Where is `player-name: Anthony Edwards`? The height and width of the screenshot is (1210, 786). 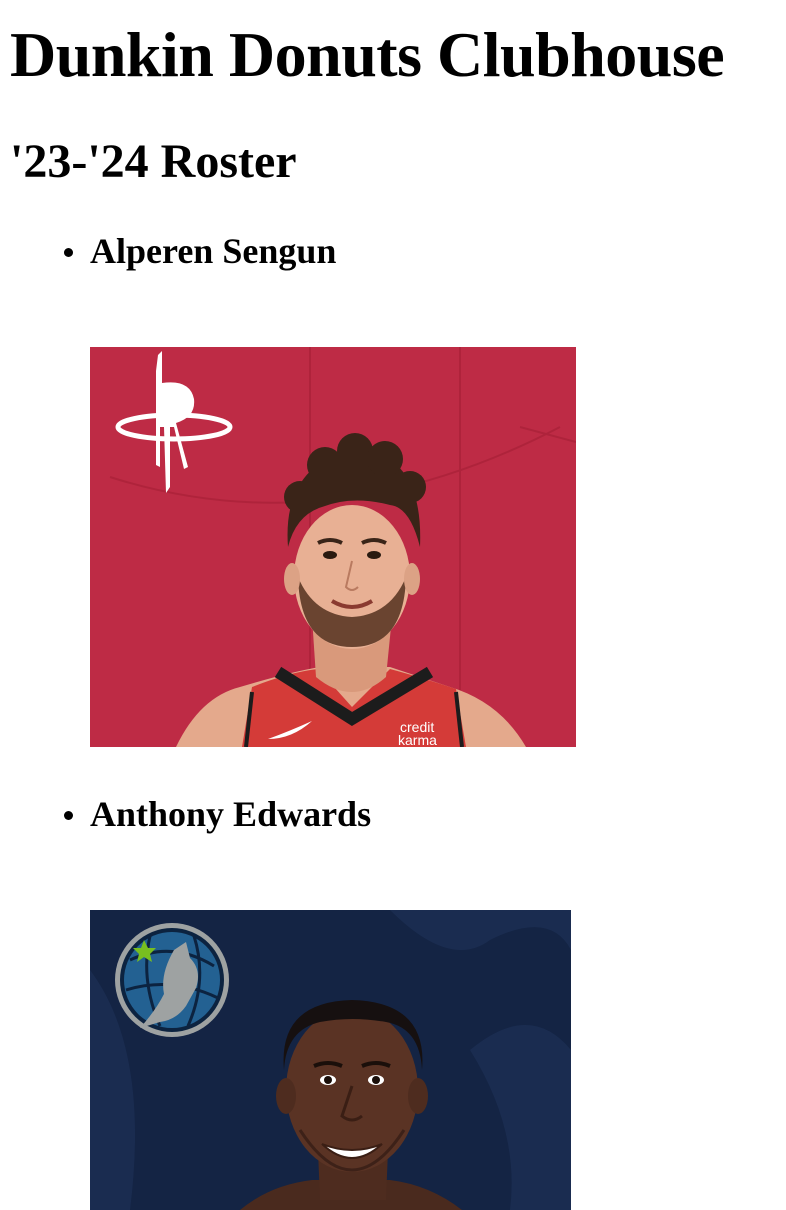
player-name: Anthony Edwards is located at coordinates (231, 814).